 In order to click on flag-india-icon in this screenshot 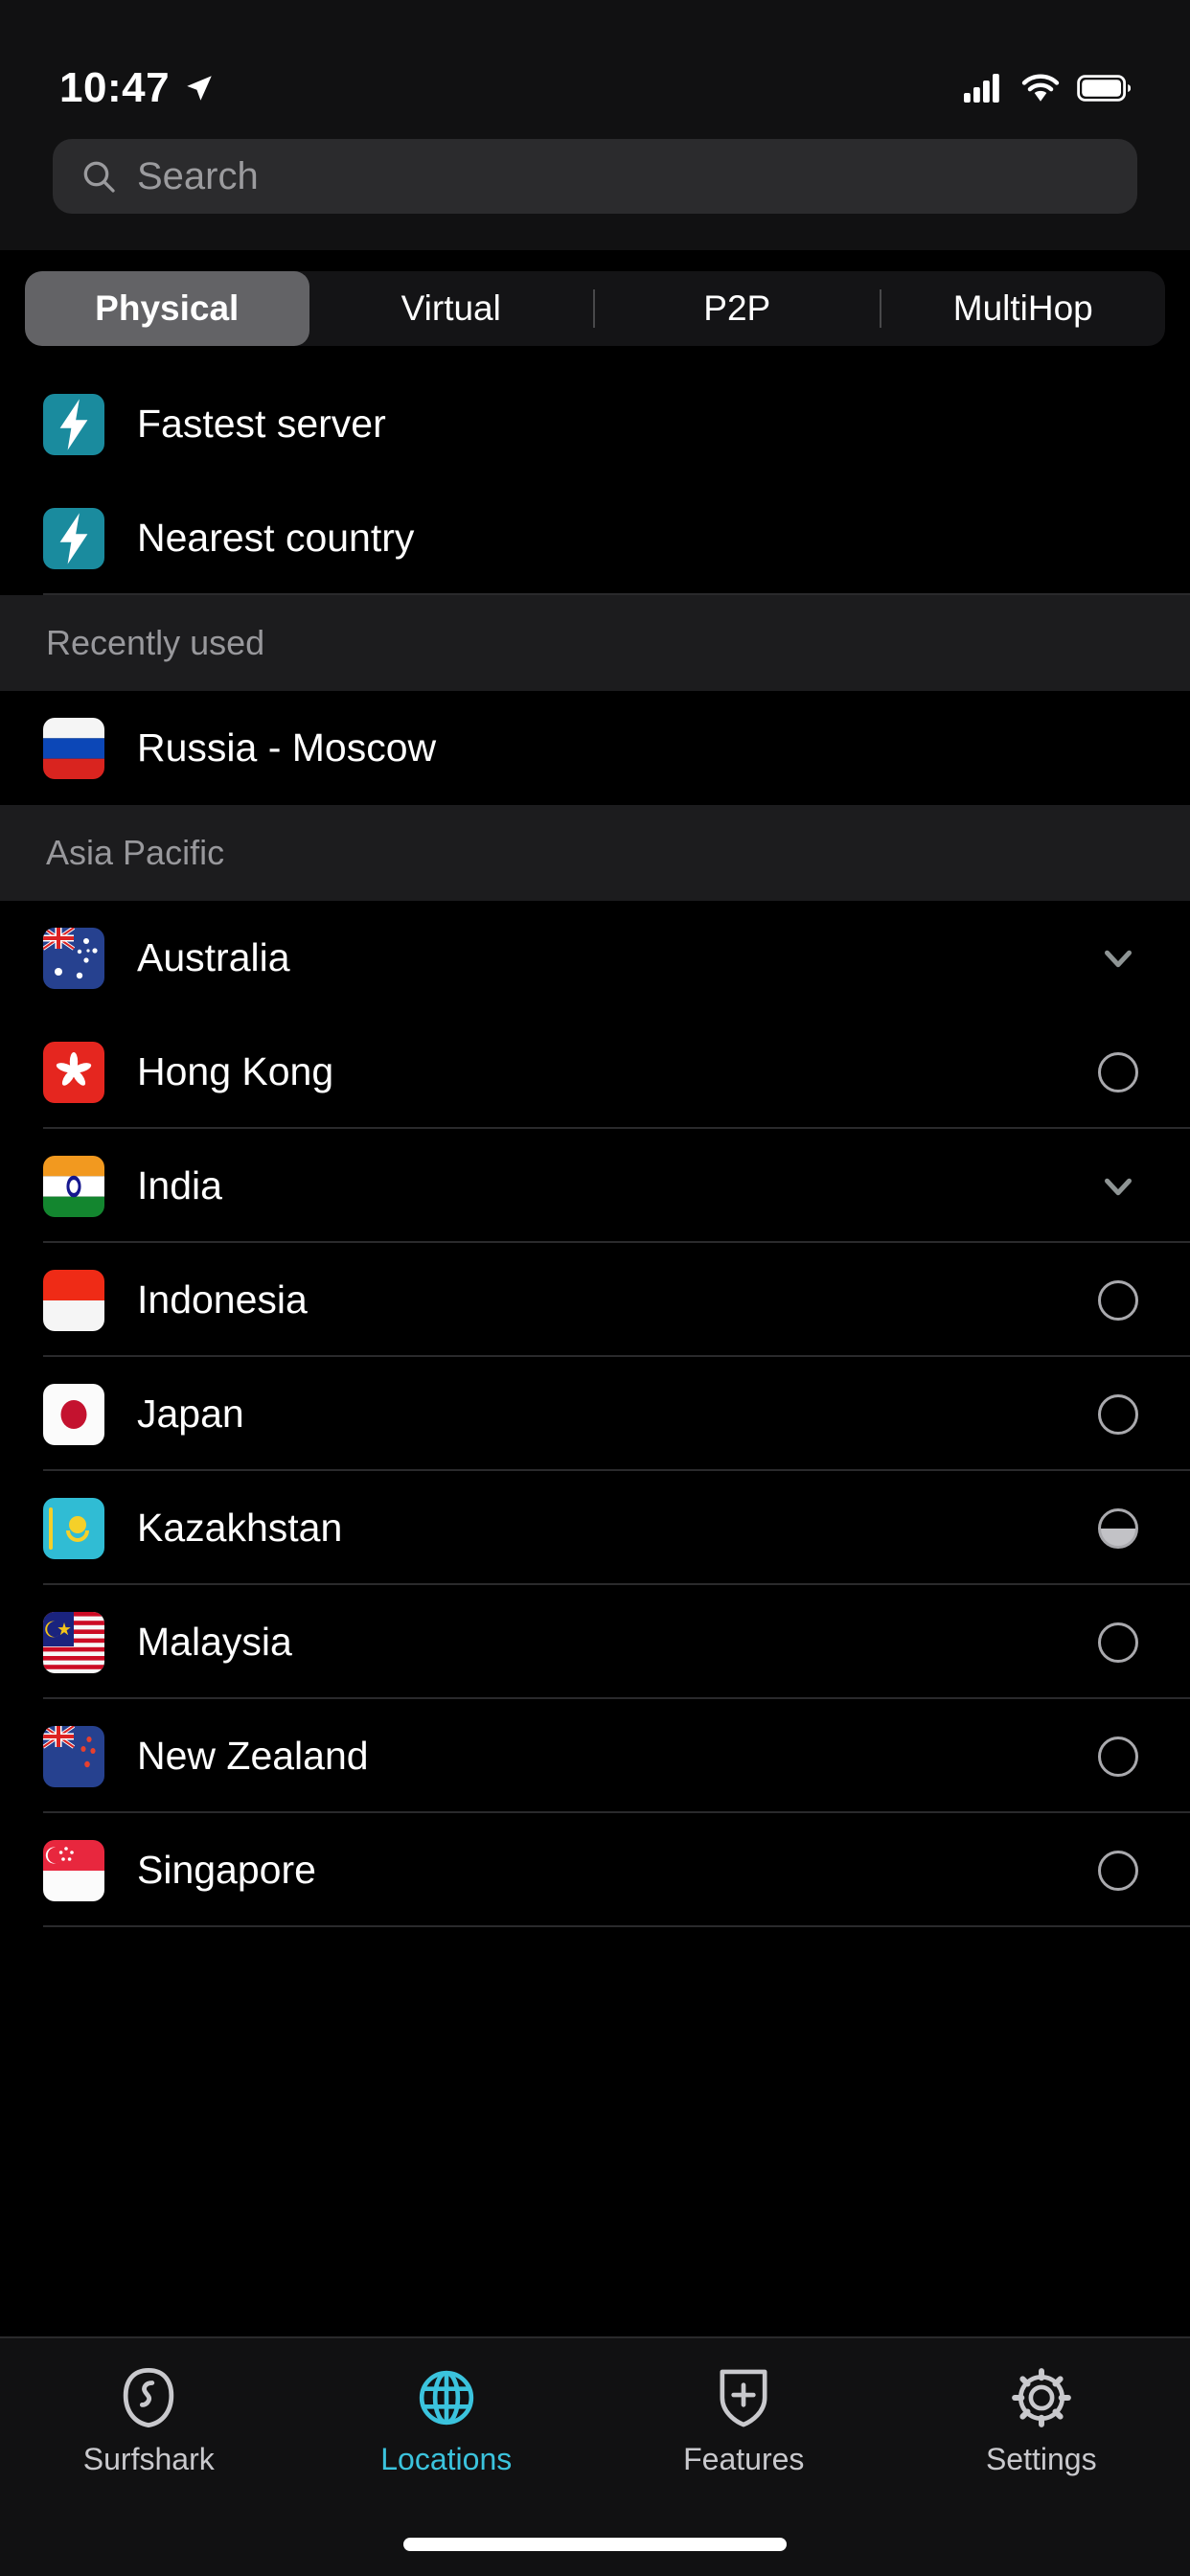, I will do `click(74, 1186)`.